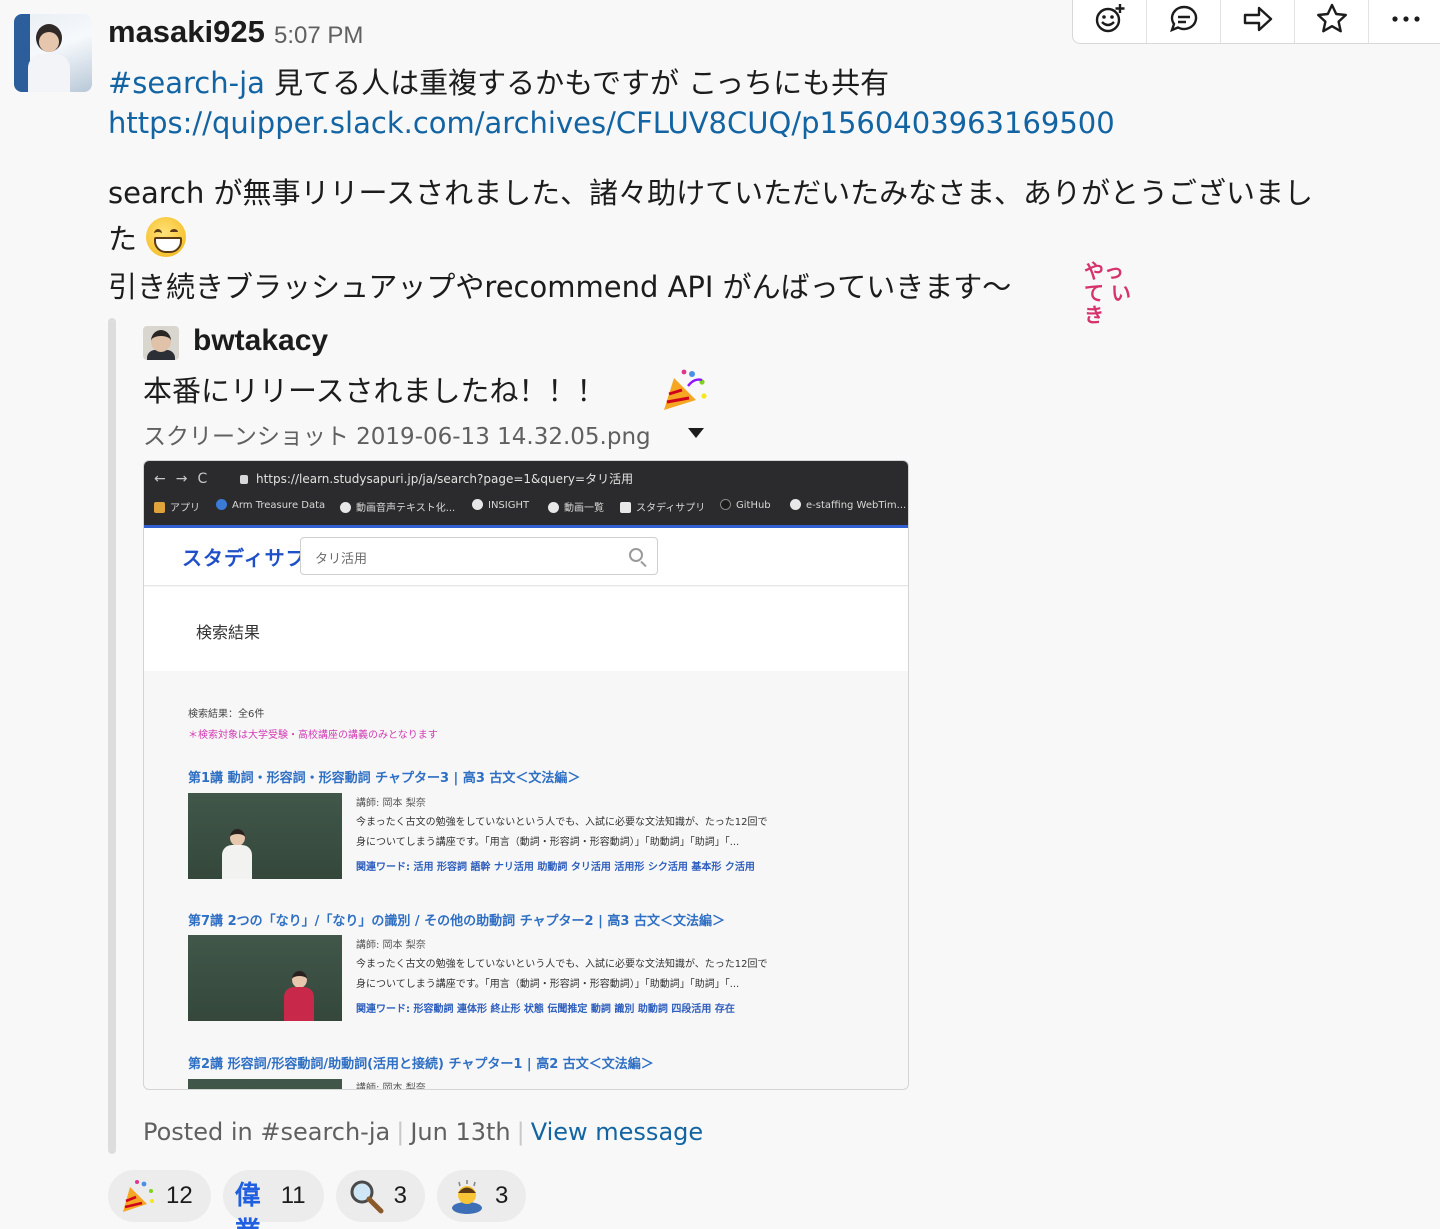 Image resolution: width=1440 pixels, height=1229 pixels. What do you see at coordinates (177, 506) in the screenshot?
I see `bookmark-apps: アプリ` at bounding box center [177, 506].